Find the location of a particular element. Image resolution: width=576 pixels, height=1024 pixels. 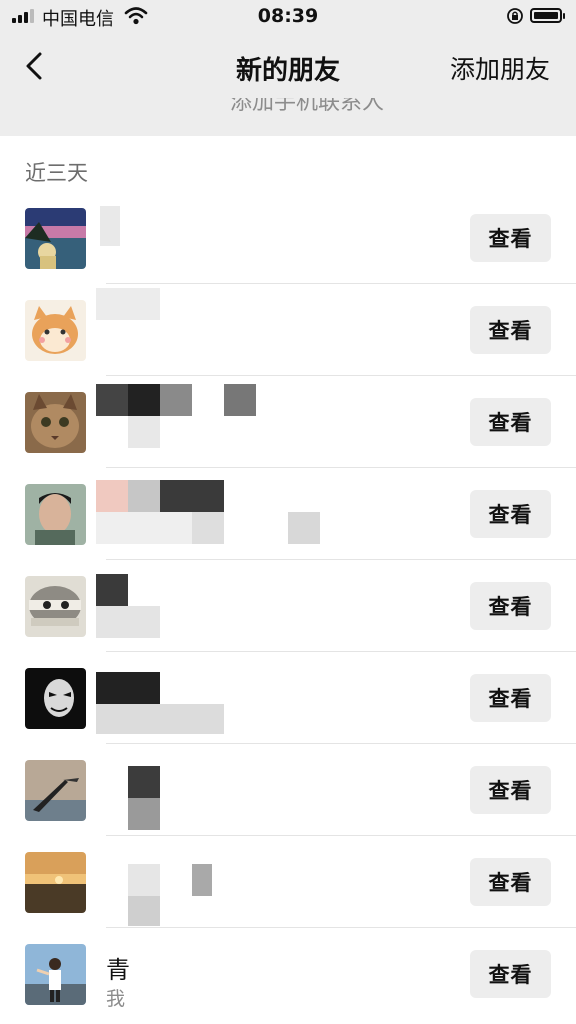

nav-bar: 新的朋友 添加朋友 is located at coordinates (288, 66).